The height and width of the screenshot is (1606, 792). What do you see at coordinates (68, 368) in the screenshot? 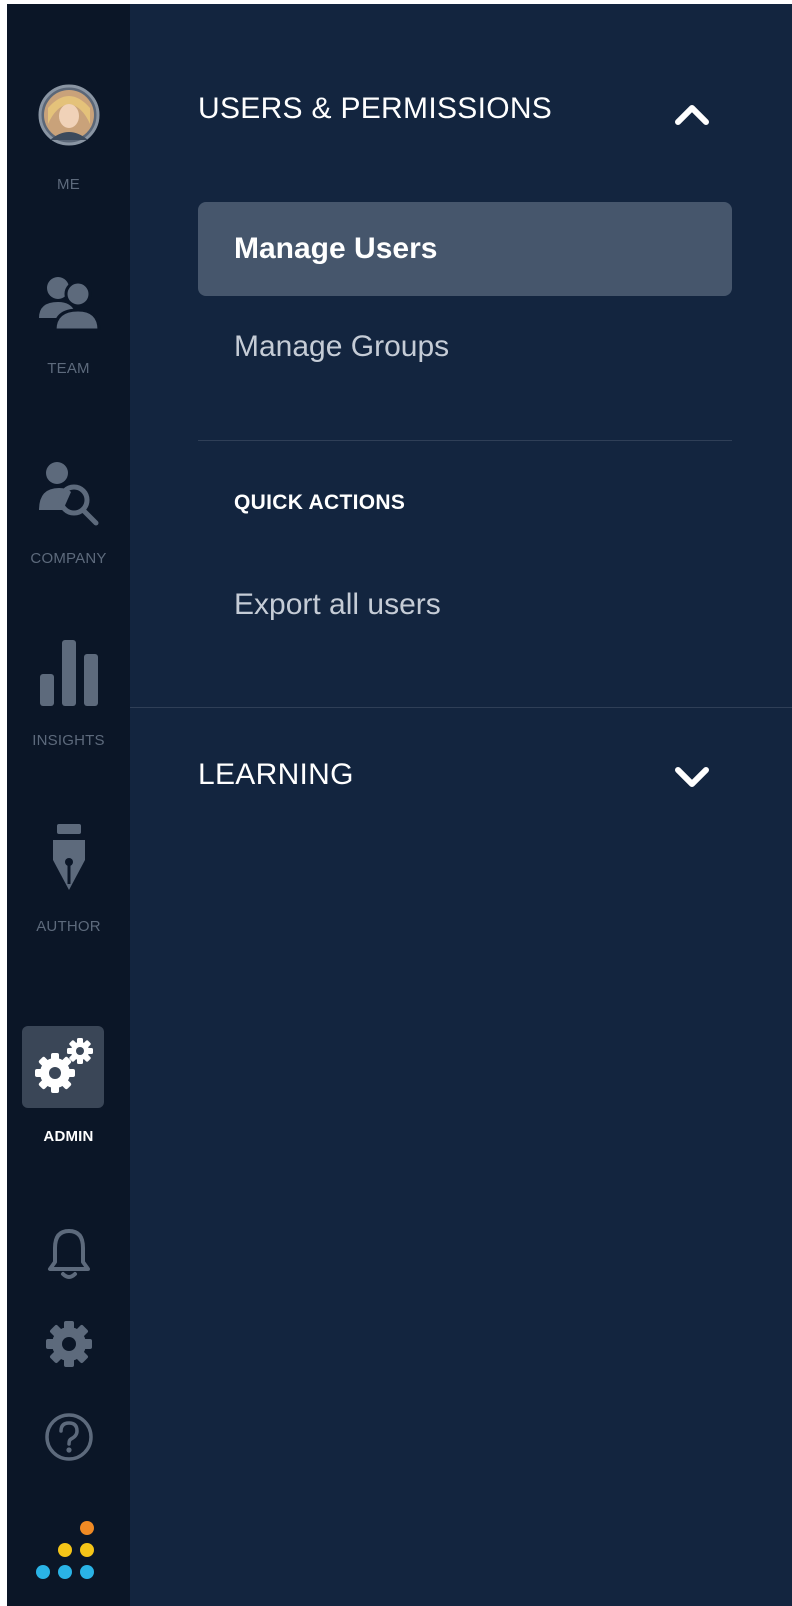
I see `rail-label-team: TEAM` at bounding box center [68, 368].